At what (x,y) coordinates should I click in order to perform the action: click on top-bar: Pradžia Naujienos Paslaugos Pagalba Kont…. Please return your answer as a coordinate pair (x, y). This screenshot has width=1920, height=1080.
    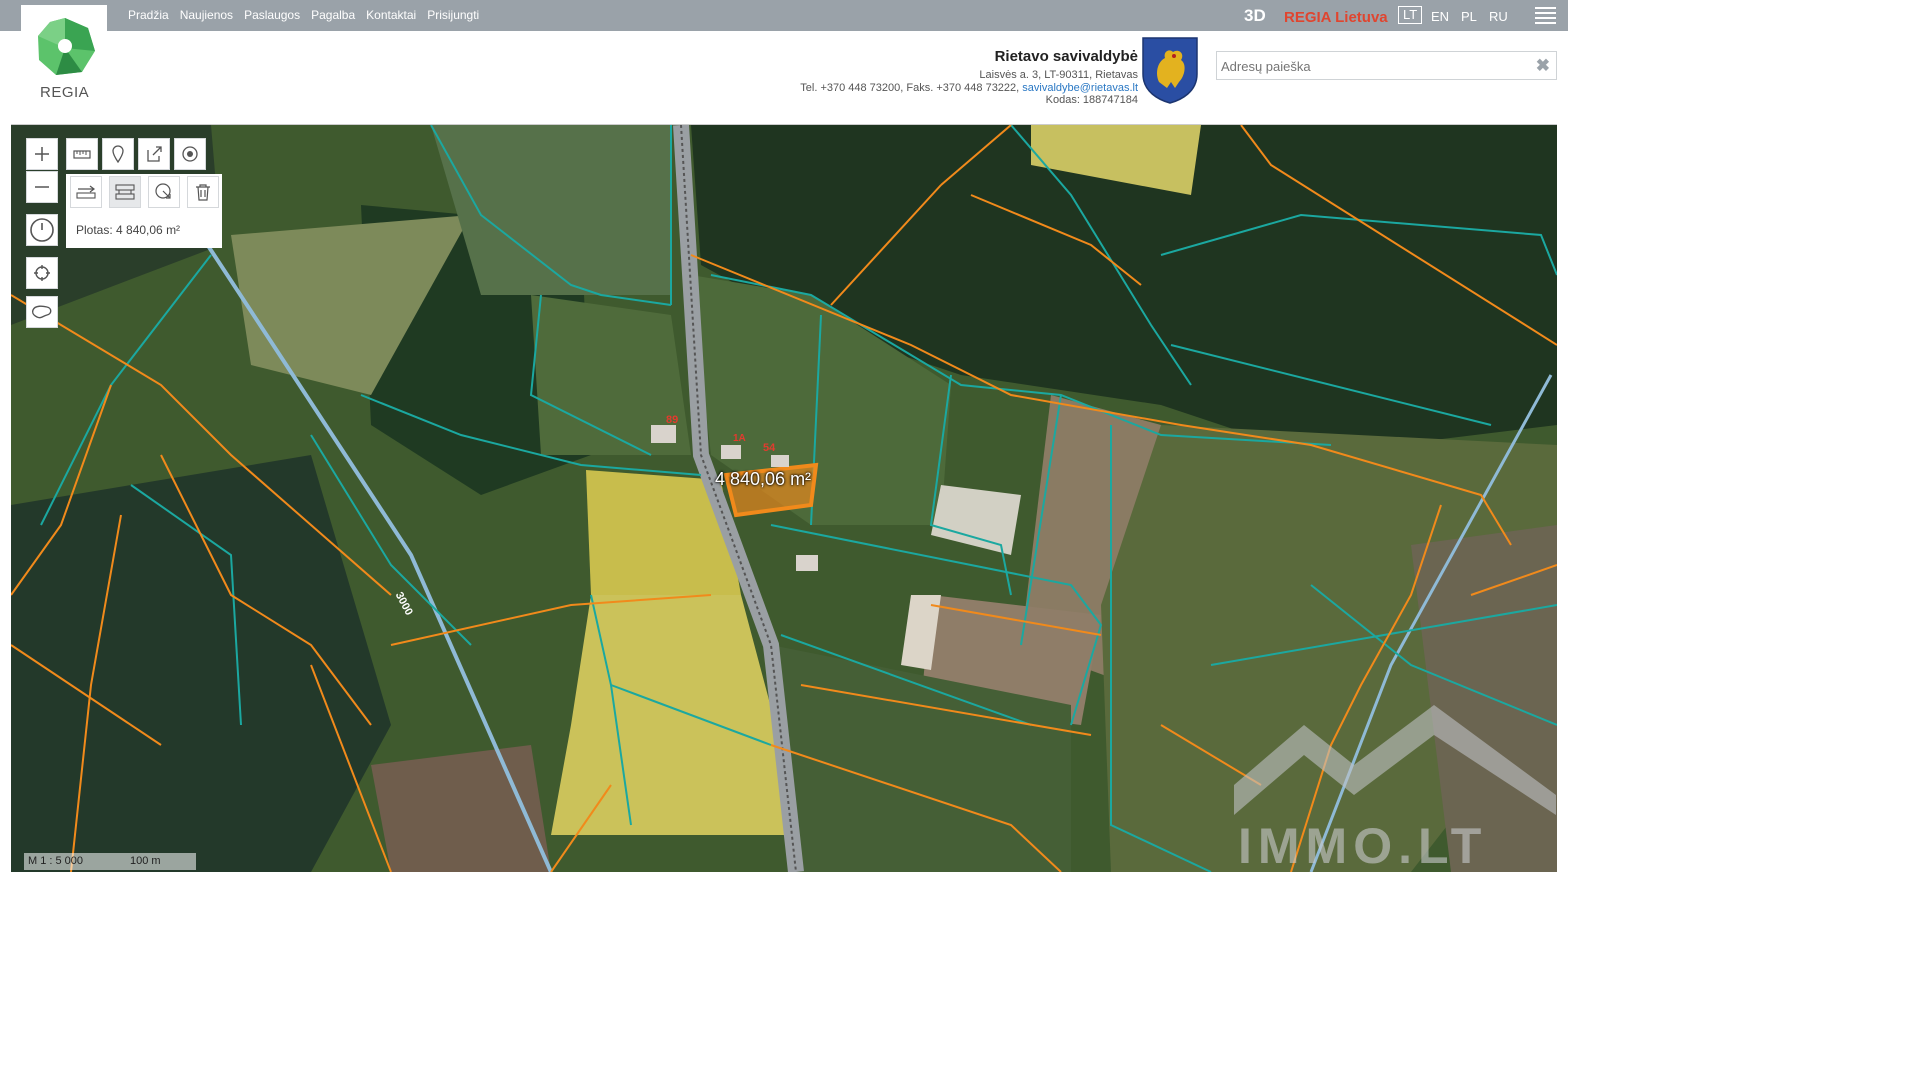
    Looking at the image, I should click on (784, 15).